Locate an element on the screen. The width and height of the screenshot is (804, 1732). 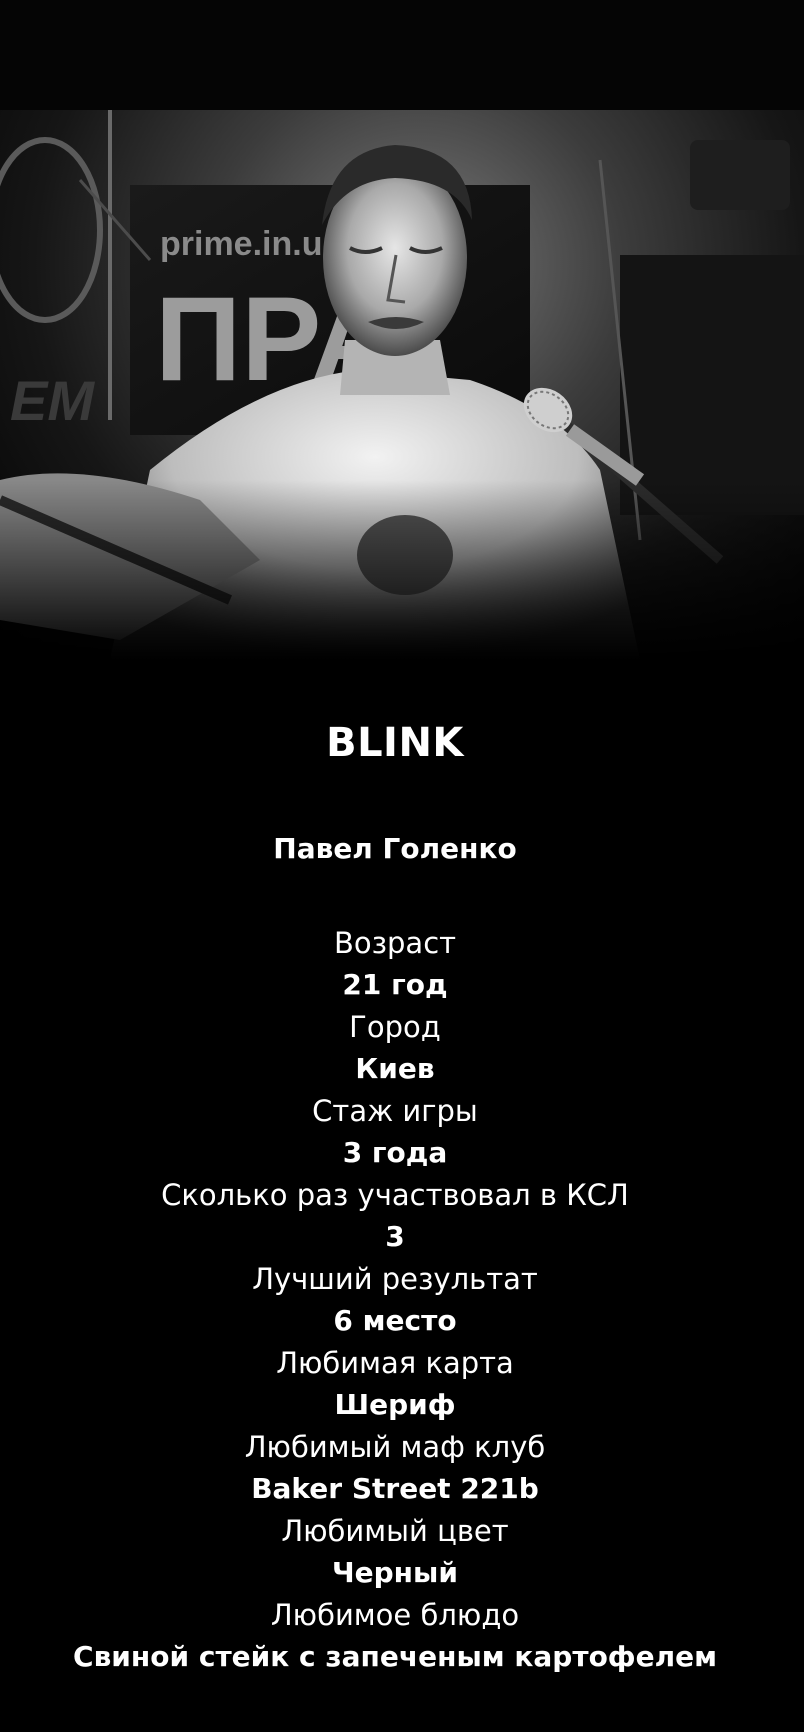
favorite-color-label: Любимый цвет is located at coordinates (395, 1531).